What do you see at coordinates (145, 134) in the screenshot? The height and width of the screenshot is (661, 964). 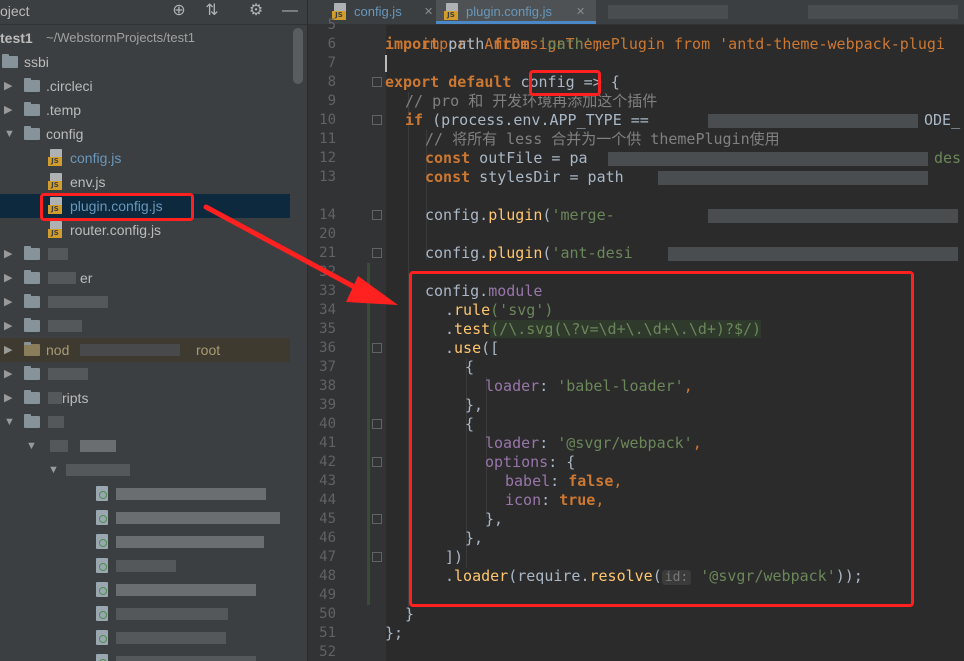 I see `tree-item-config: ▼ config` at bounding box center [145, 134].